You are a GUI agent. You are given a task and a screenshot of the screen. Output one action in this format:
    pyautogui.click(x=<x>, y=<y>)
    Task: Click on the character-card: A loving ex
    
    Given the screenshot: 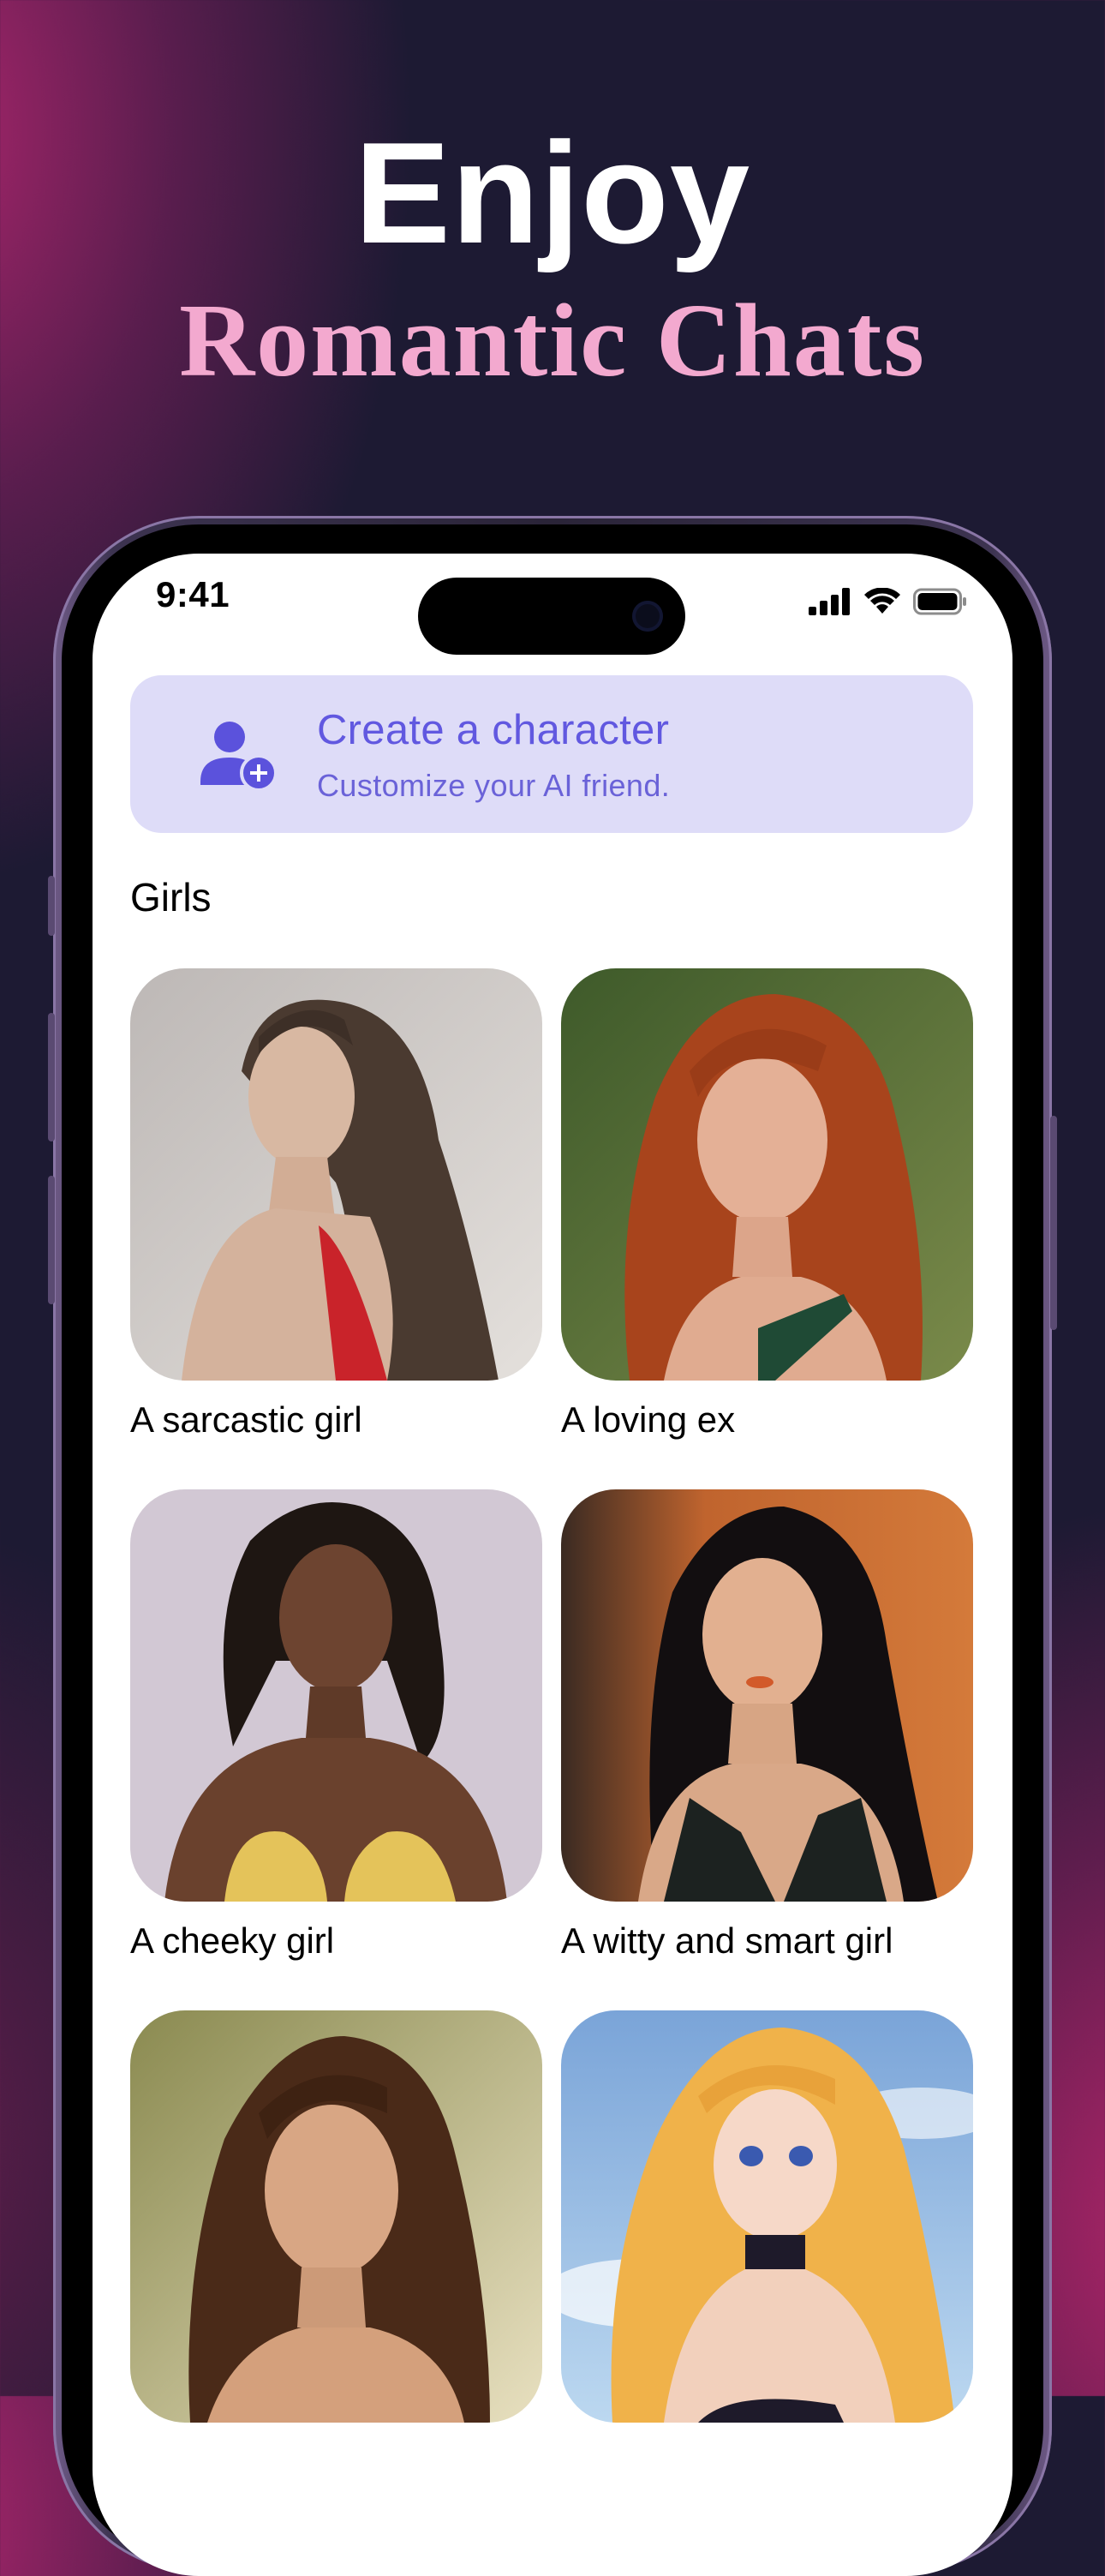 What is the action you would take?
    pyautogui.click(x=767, y=1204)
    